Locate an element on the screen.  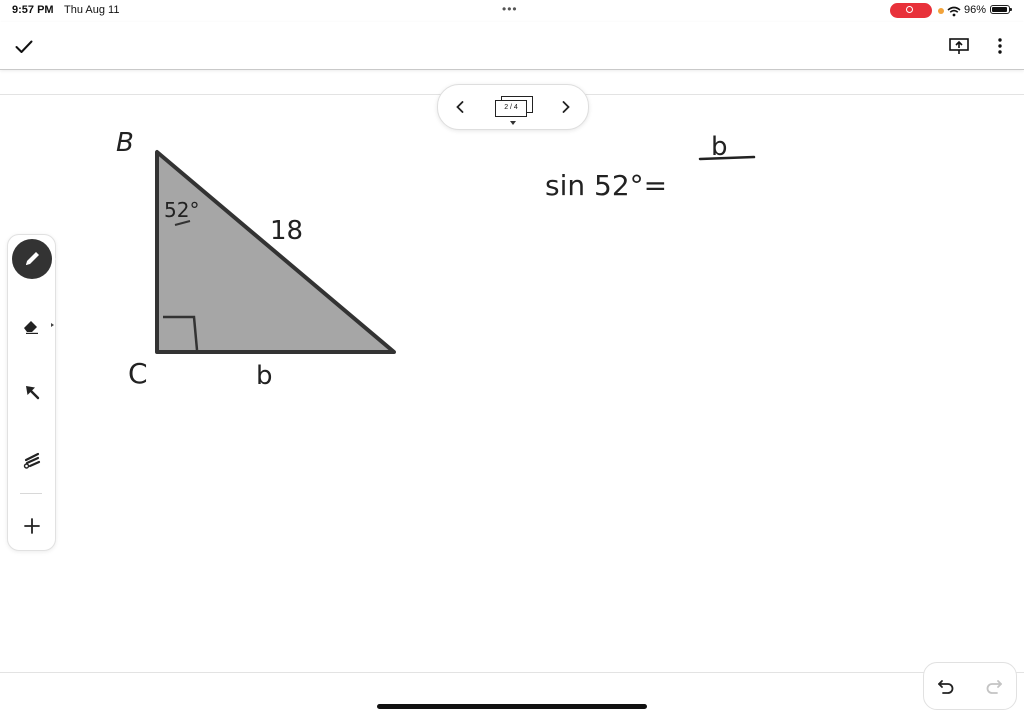
page-navigator: 2 / 4 is located at coordinates (513, 107).